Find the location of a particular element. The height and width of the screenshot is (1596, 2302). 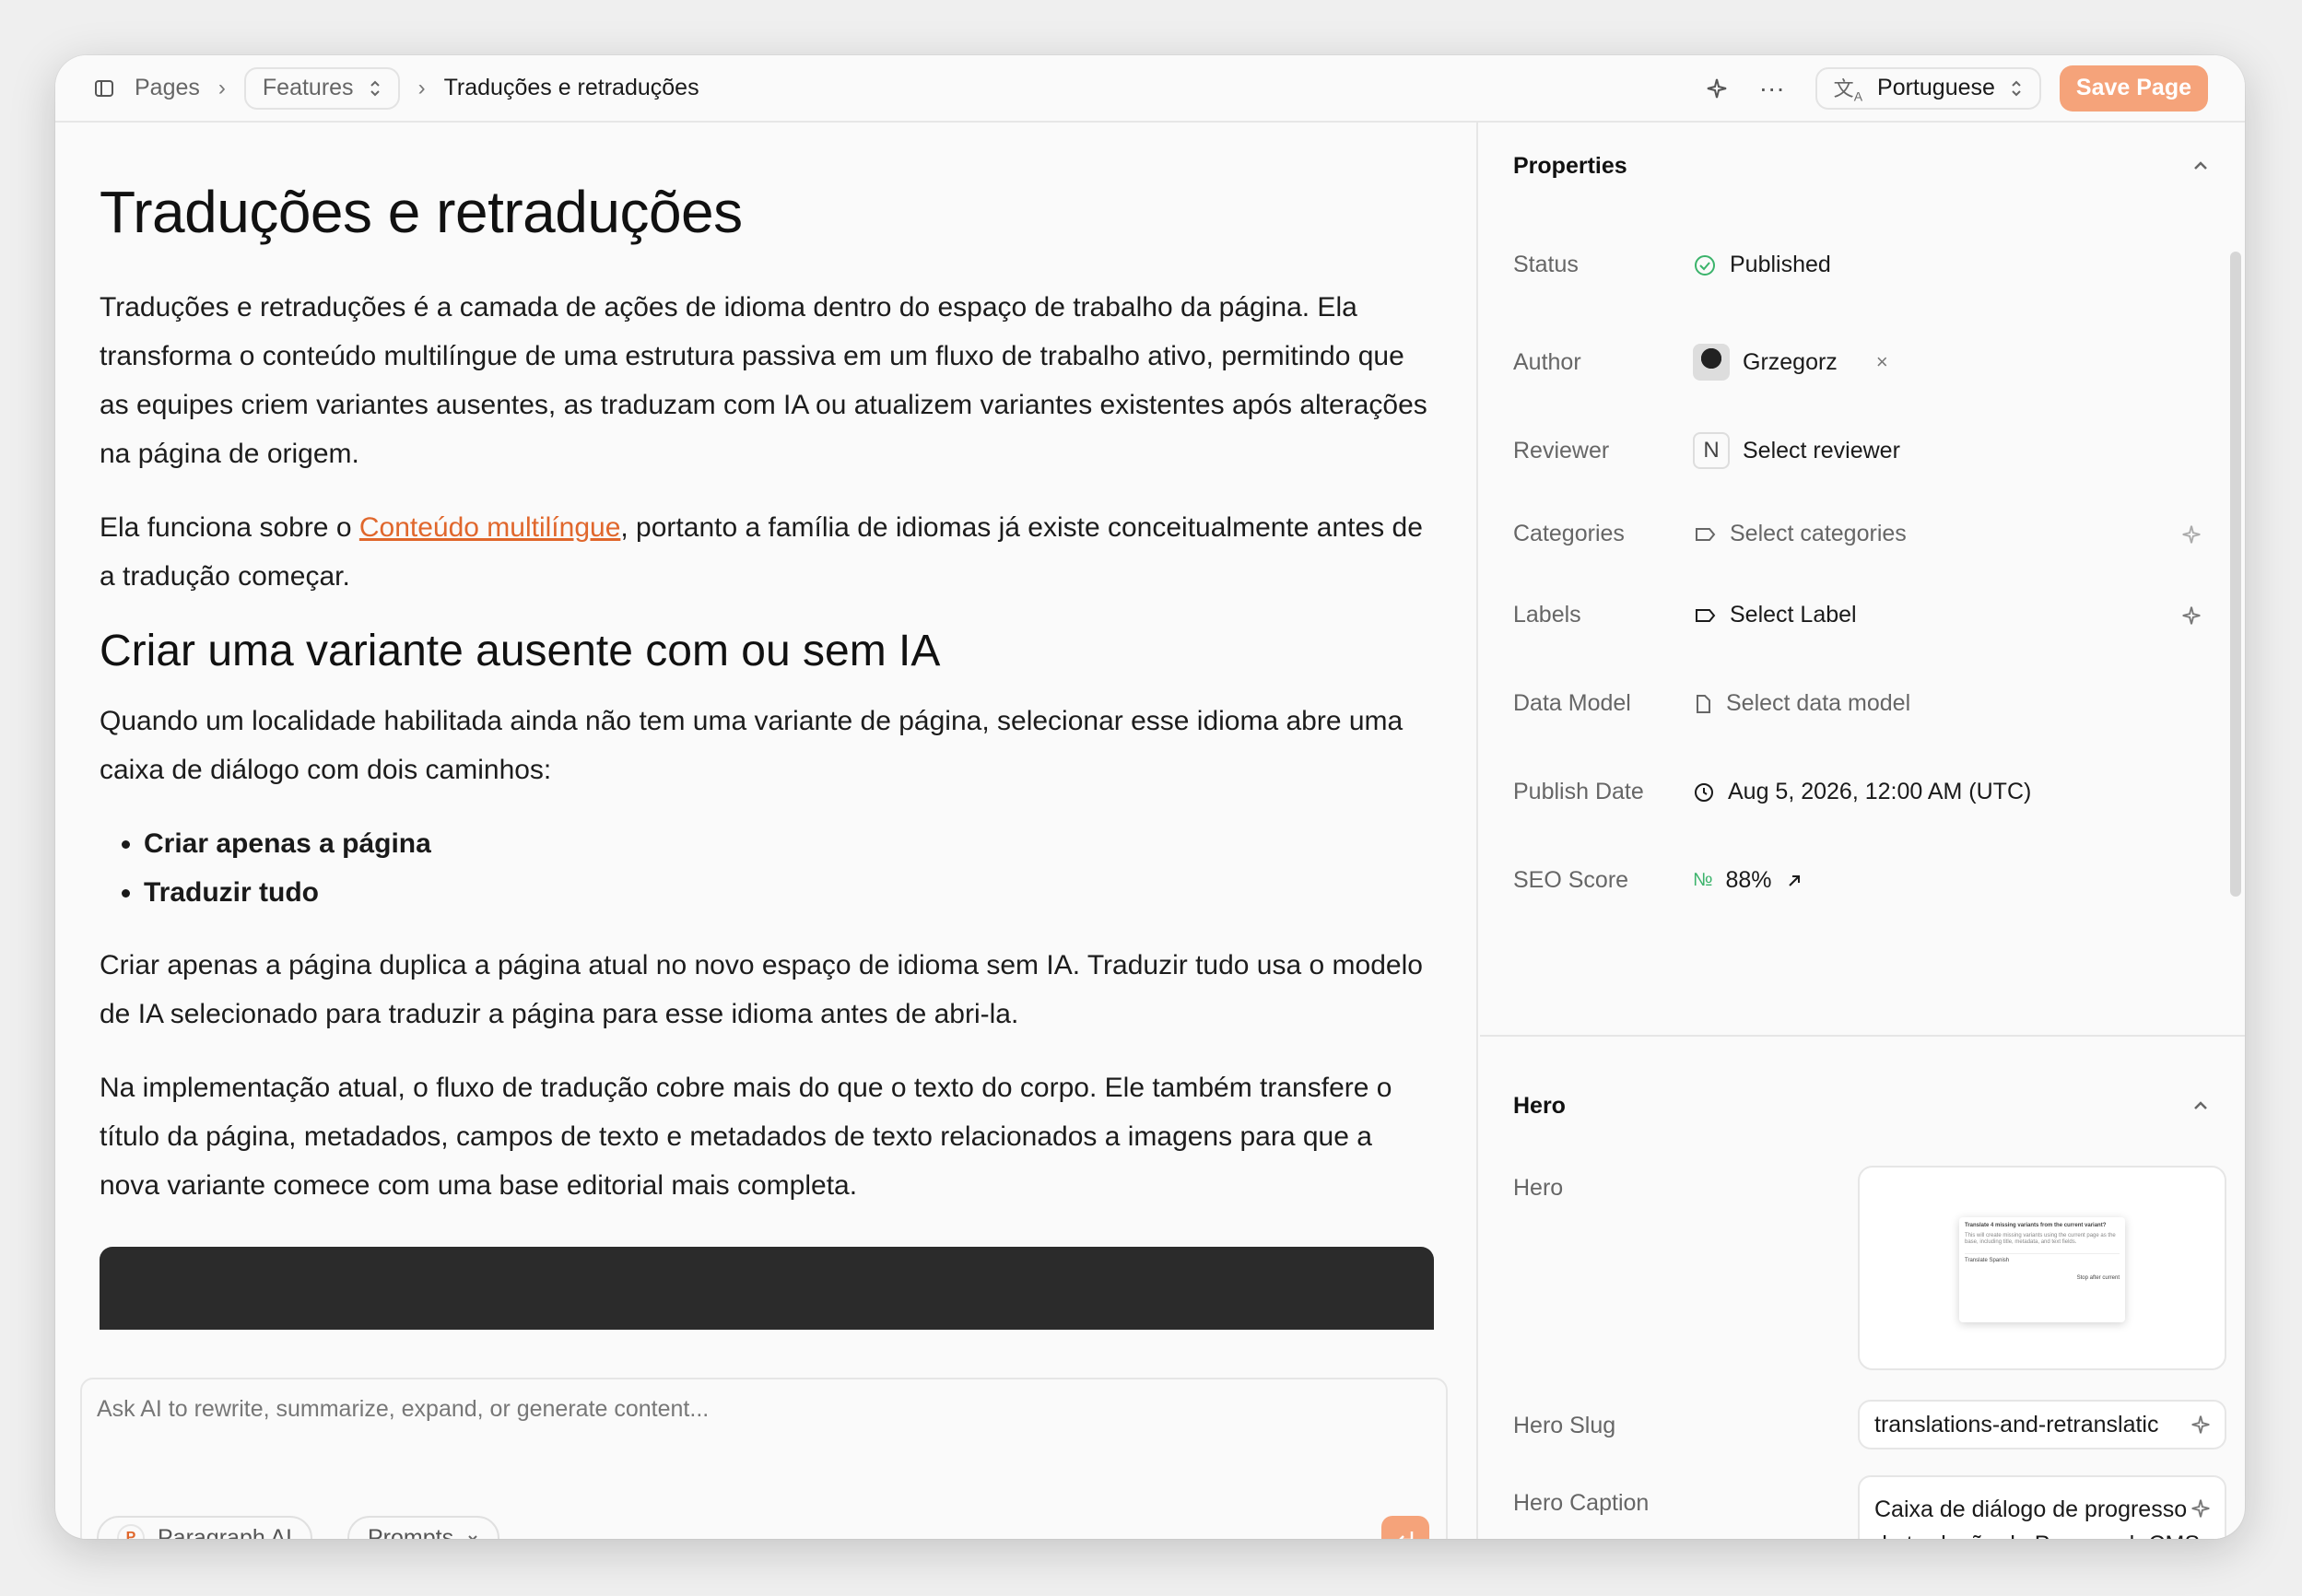

status-select: Published is located at coordinates (1762, 265).